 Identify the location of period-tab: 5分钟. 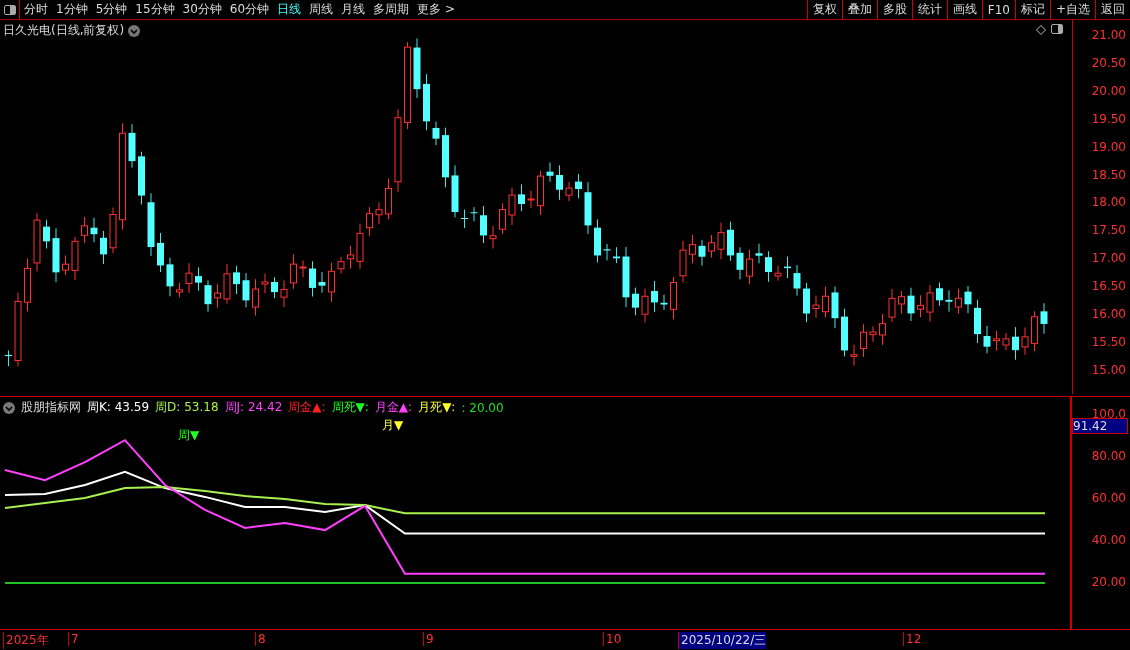
(111, 9).